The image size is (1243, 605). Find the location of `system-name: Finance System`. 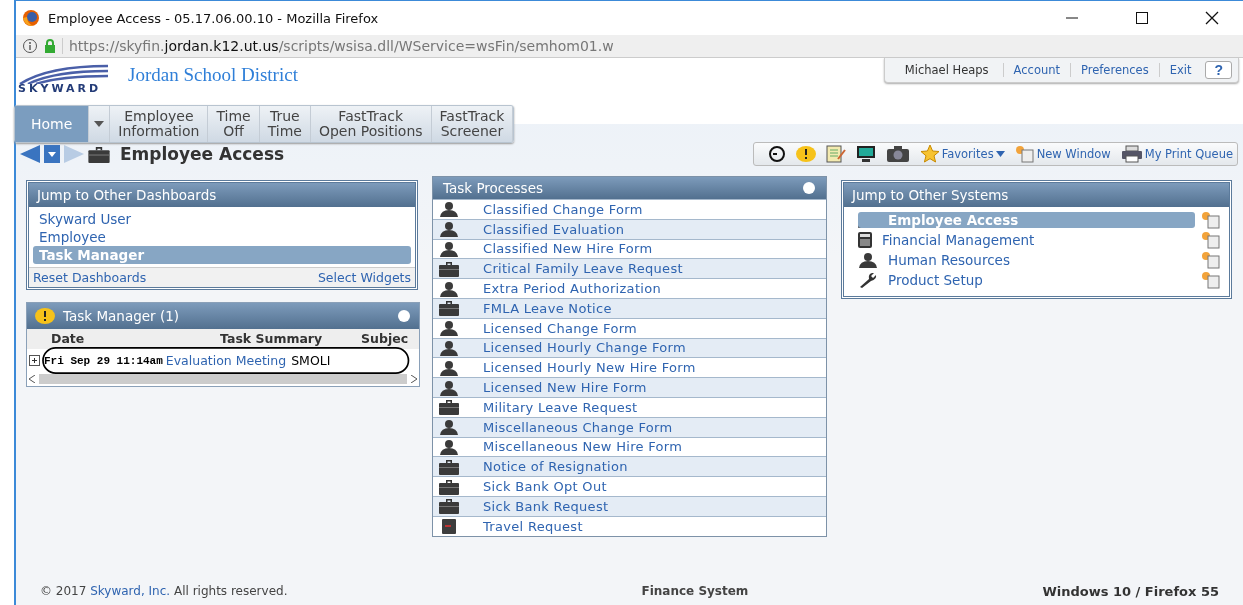

system-name: Finance System is located at coordinates (695, 591).